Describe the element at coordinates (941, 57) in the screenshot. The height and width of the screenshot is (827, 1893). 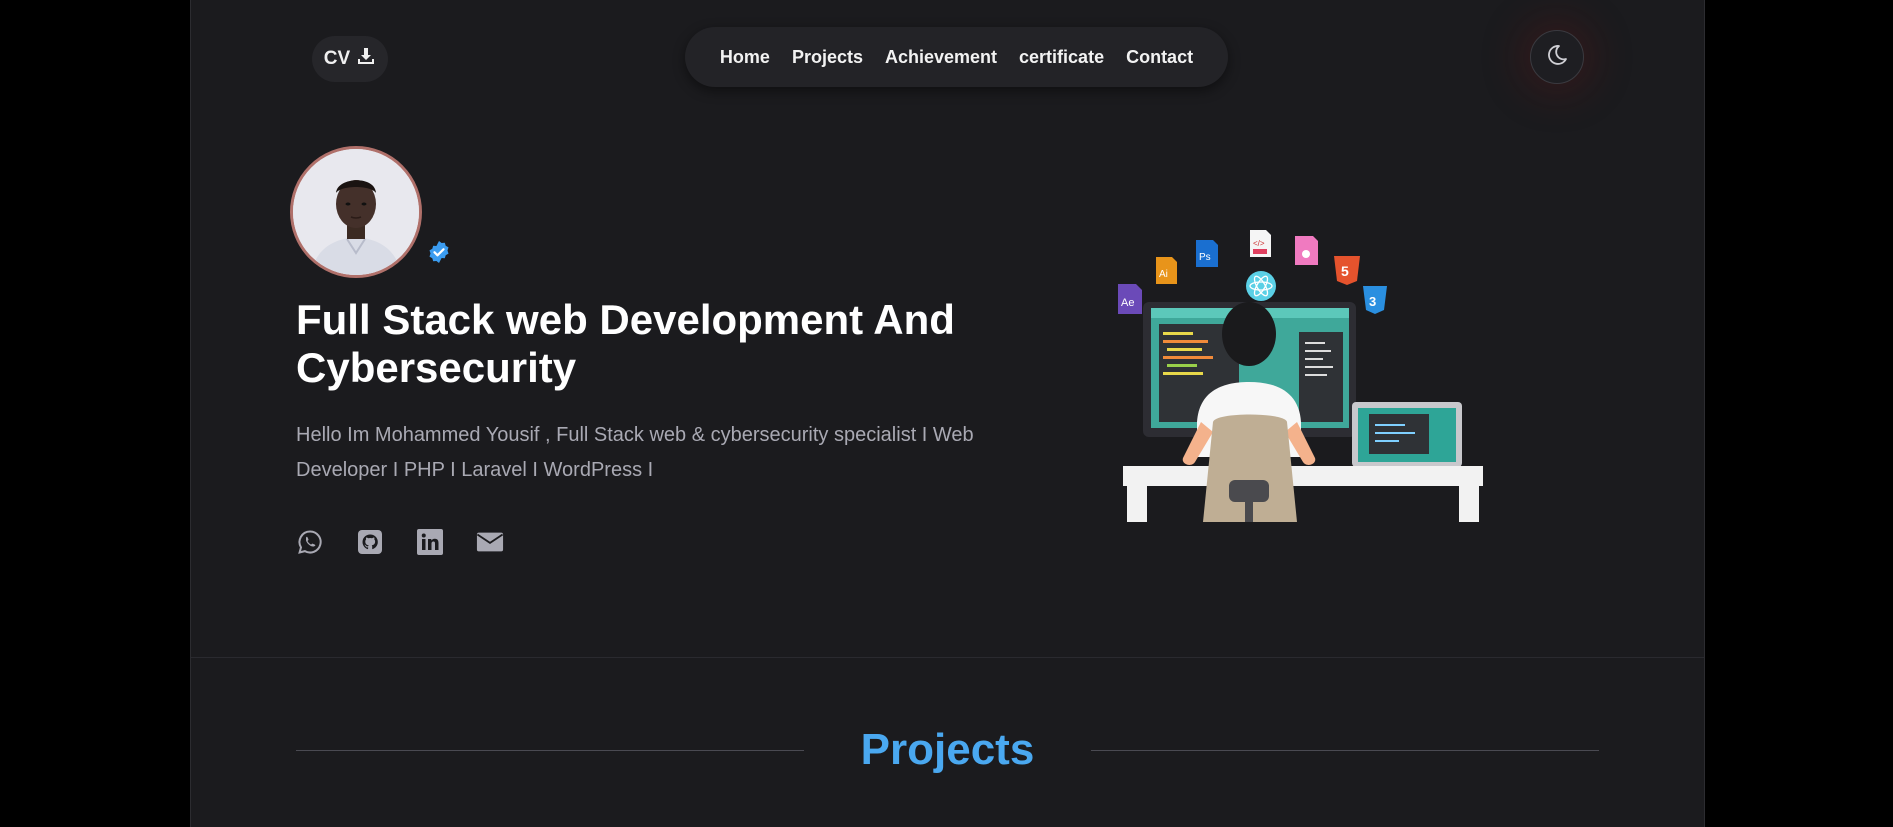
I see `nav-achievement: Achievement` at that location.